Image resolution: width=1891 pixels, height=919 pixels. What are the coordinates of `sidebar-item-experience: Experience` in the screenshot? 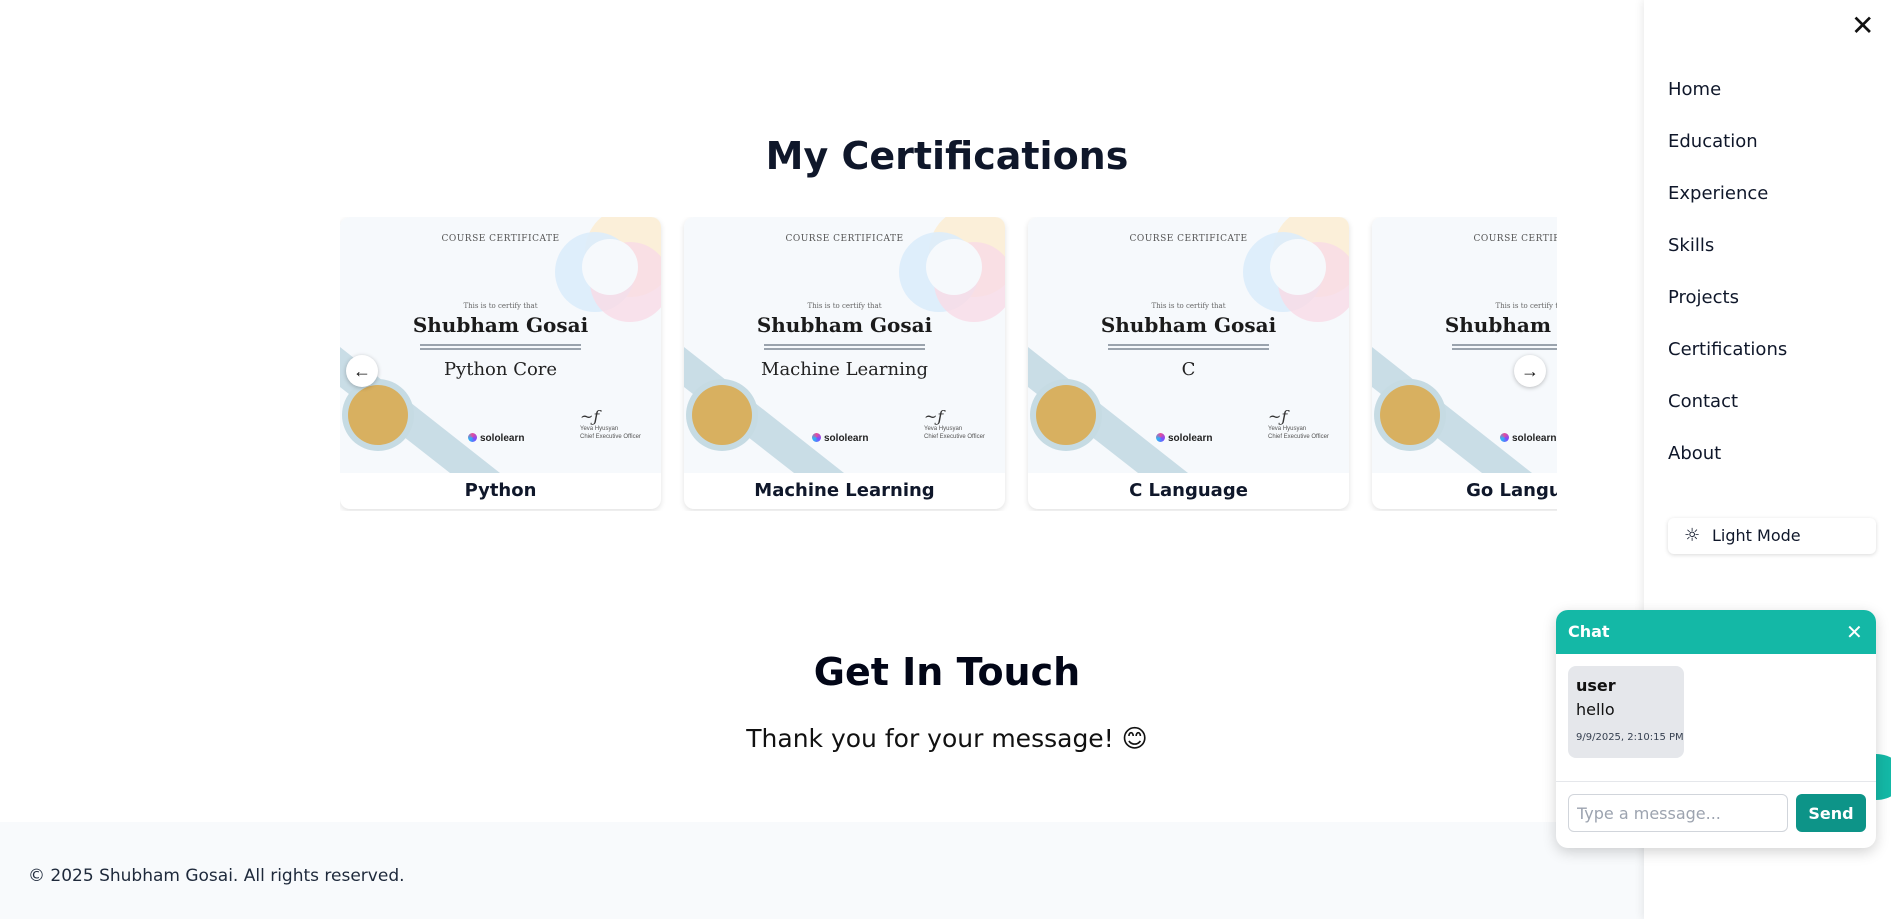 It's located at (1718, 193).